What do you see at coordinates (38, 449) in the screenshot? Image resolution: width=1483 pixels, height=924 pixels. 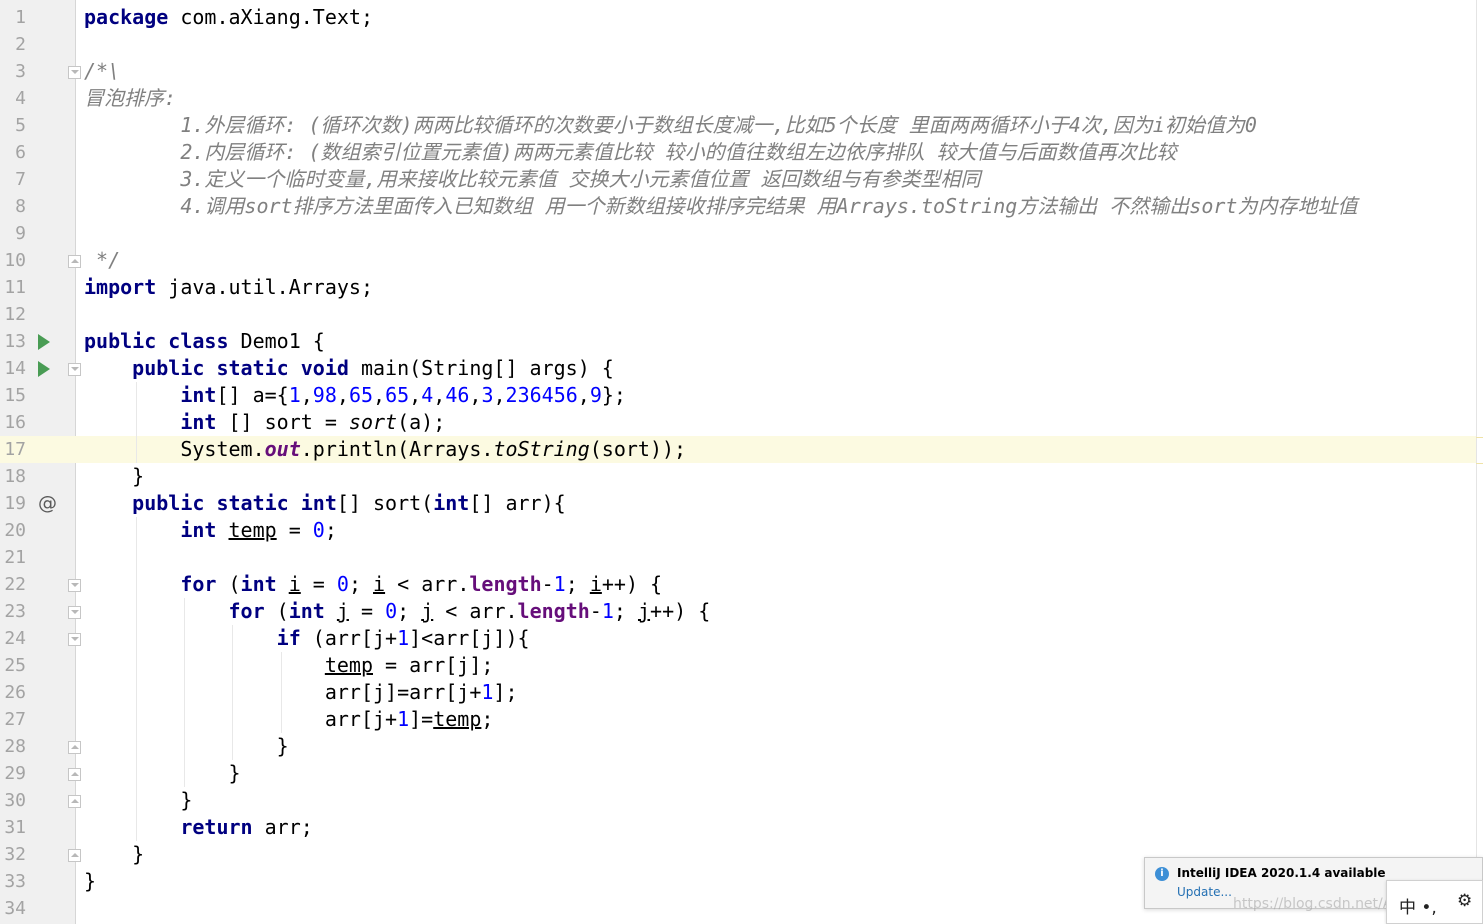 I see `gutter-cell: 17` at bounding box center [38, 449].